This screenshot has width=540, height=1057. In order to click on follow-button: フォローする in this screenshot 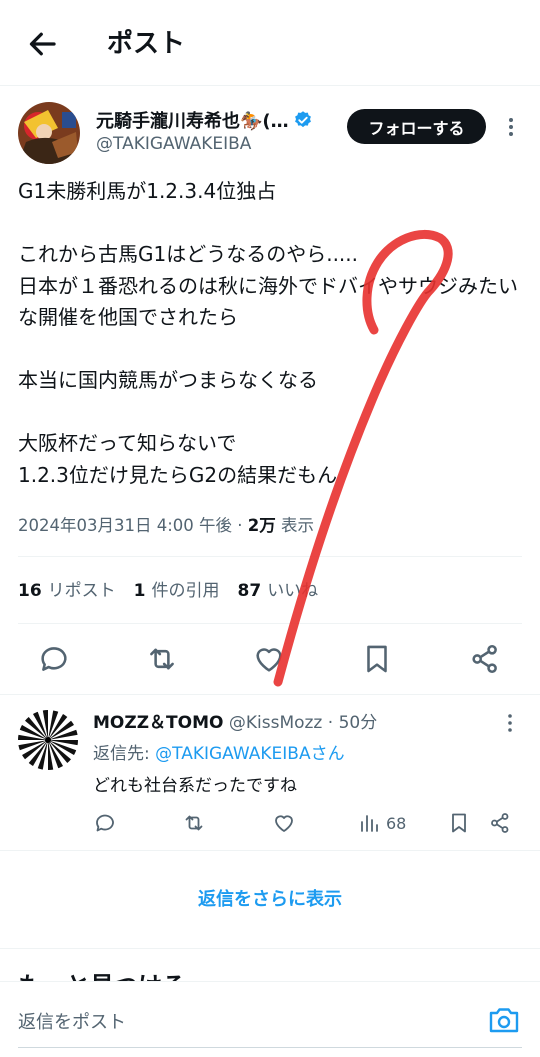, I will do `click(416, 126)`.